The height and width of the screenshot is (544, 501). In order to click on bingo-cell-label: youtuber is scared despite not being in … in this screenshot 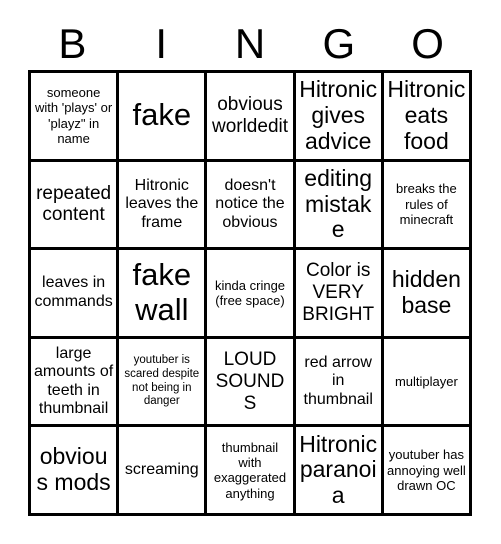, I will do `click(162, 381)`.